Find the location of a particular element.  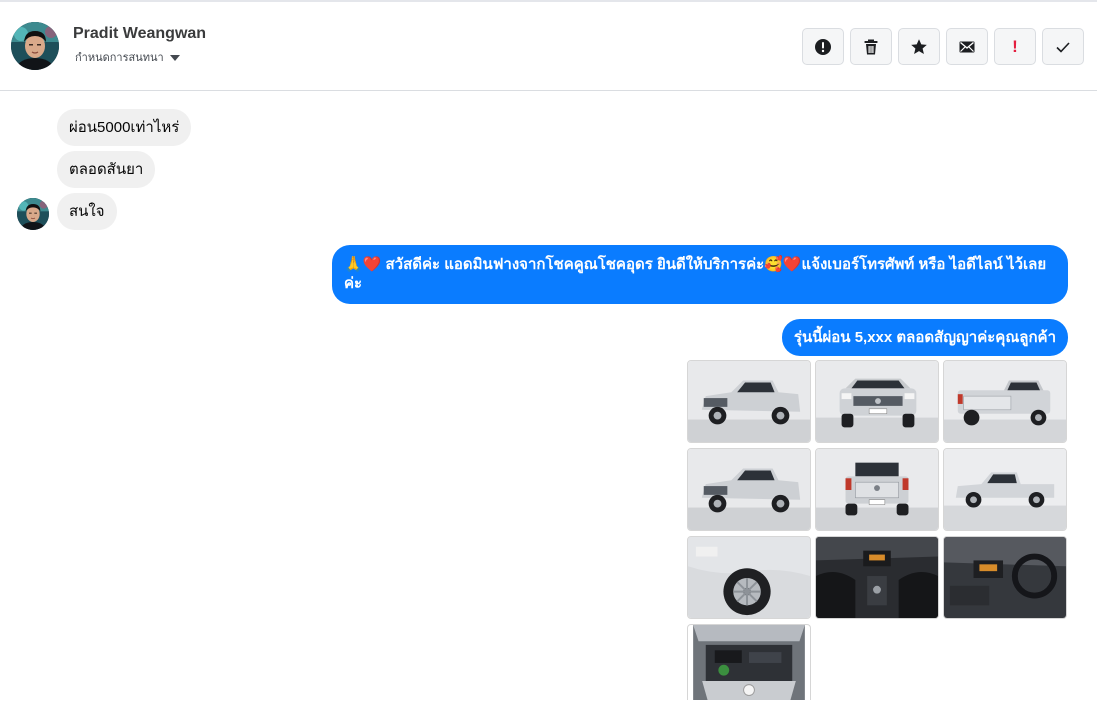

envelope-icon is located at coordinates (967, 46).